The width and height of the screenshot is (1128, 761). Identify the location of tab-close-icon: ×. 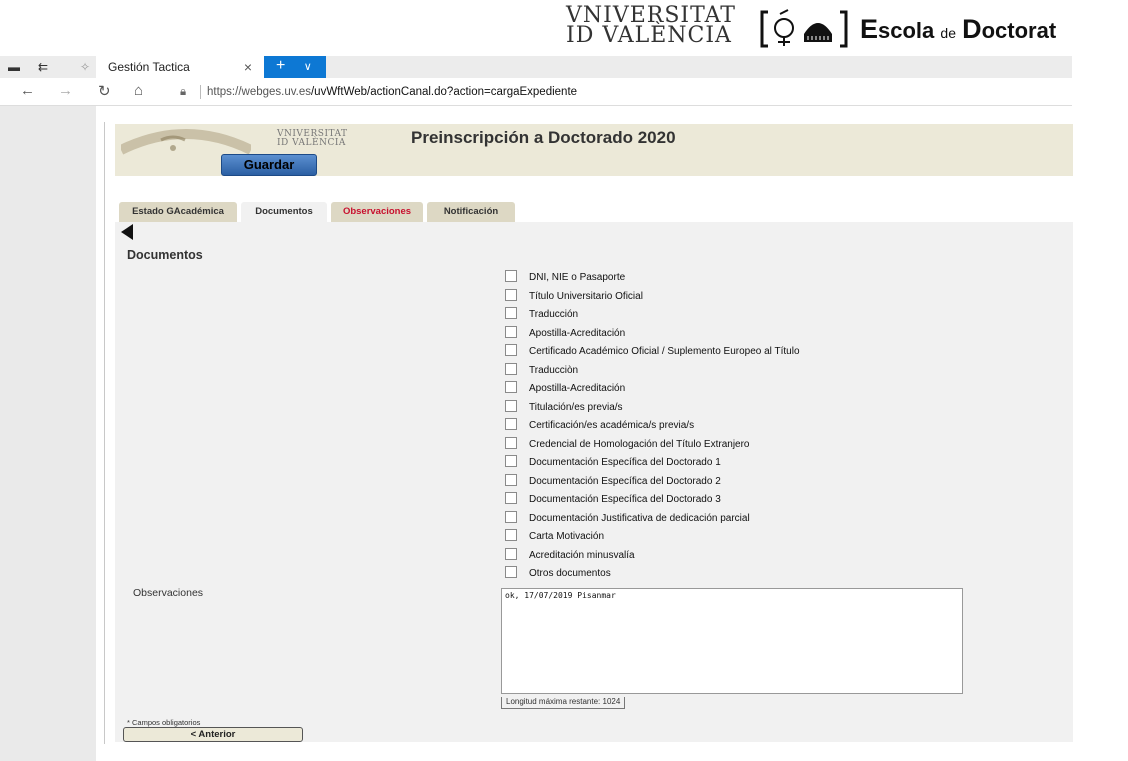
(248, 67).